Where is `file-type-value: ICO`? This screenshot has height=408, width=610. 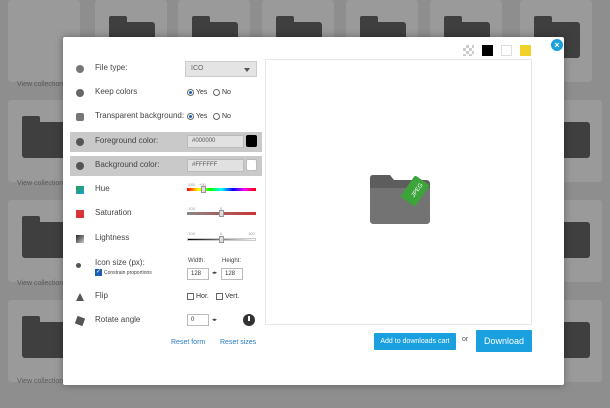 file-type-value: ICO is located at coordinates (197, 68).